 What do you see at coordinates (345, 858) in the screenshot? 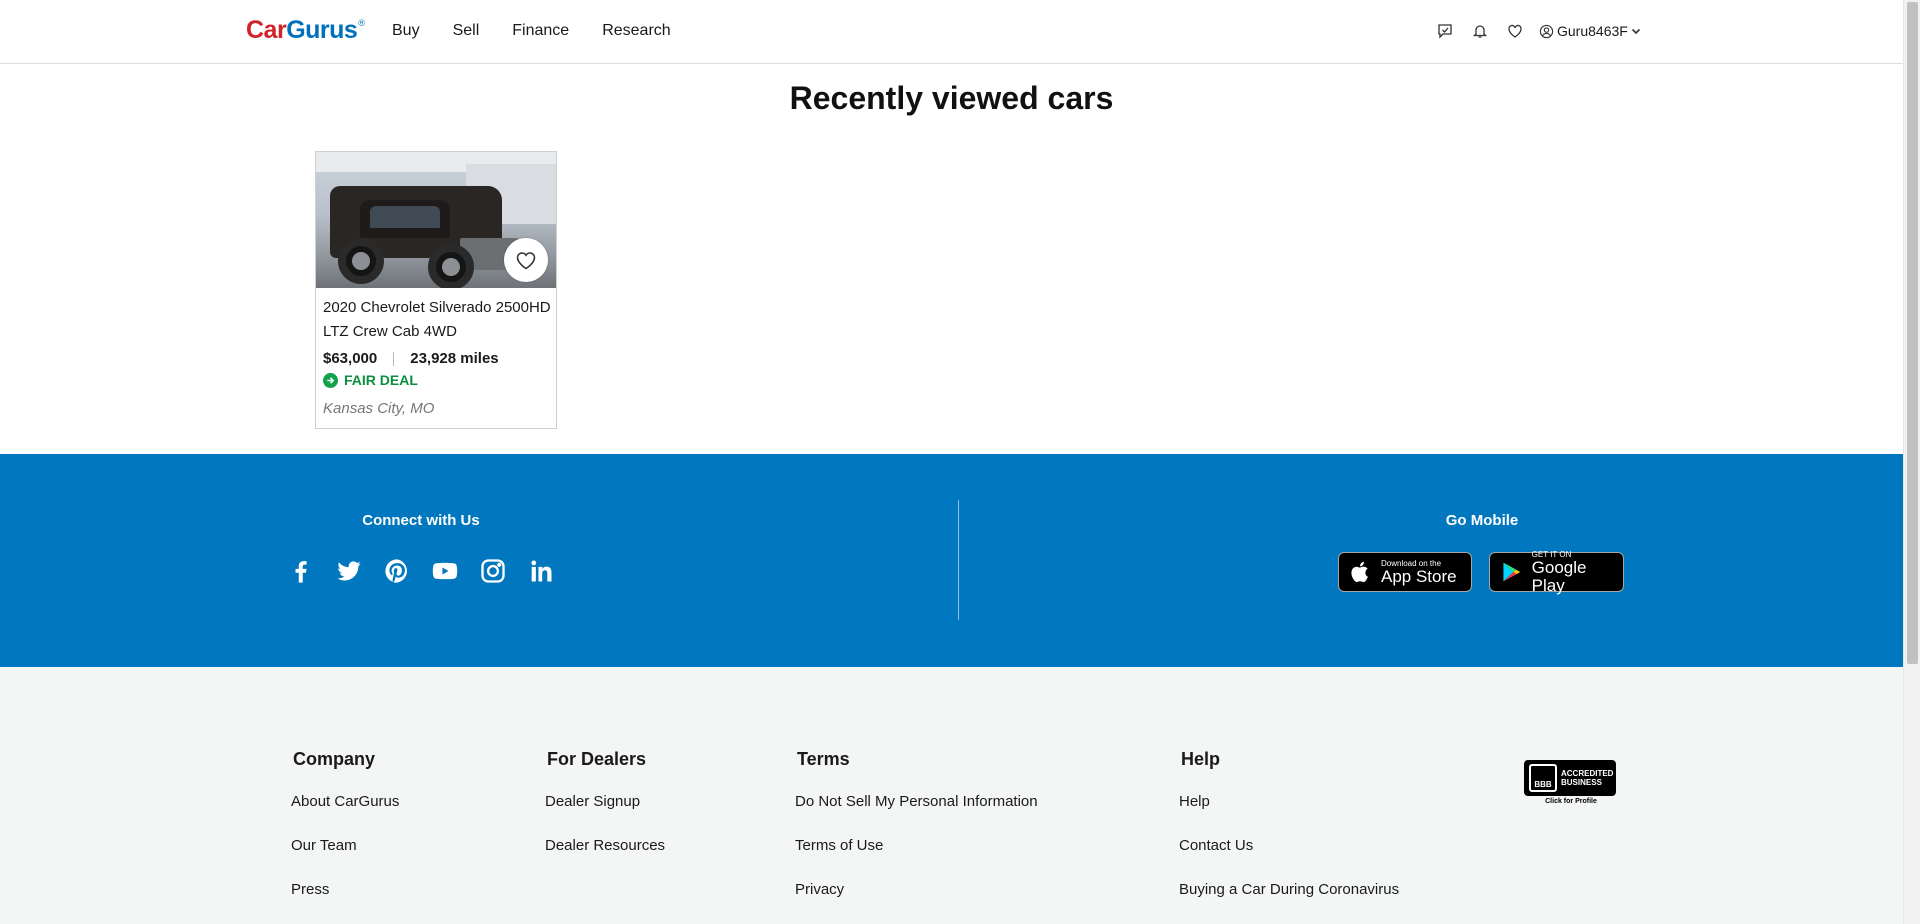
I see `footer-link-our-team: Our Team` at bounding box center [345, 858].